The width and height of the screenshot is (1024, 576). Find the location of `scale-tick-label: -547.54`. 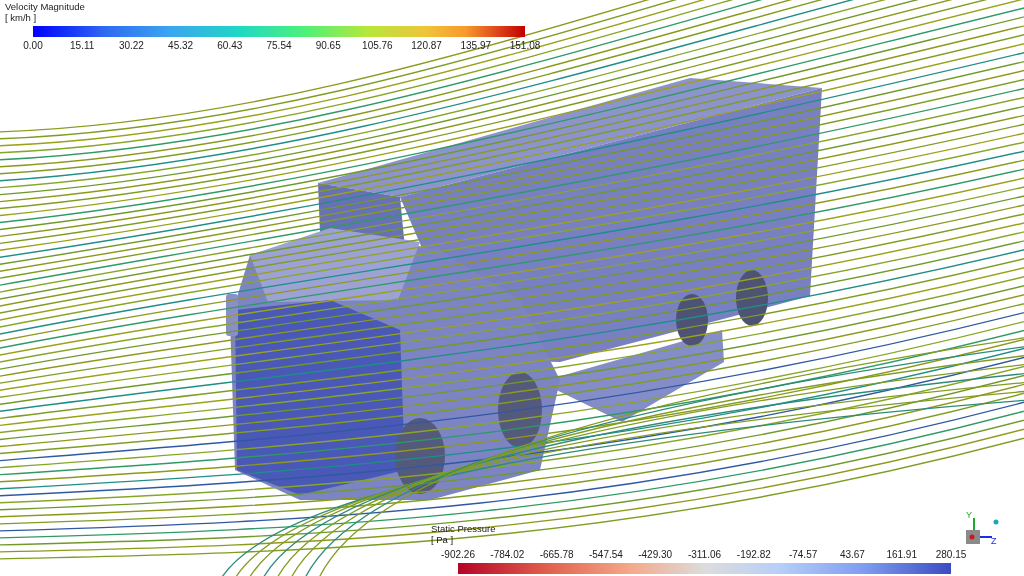

scale-tick-label: -547.54 is located at coordinates (605, 554).